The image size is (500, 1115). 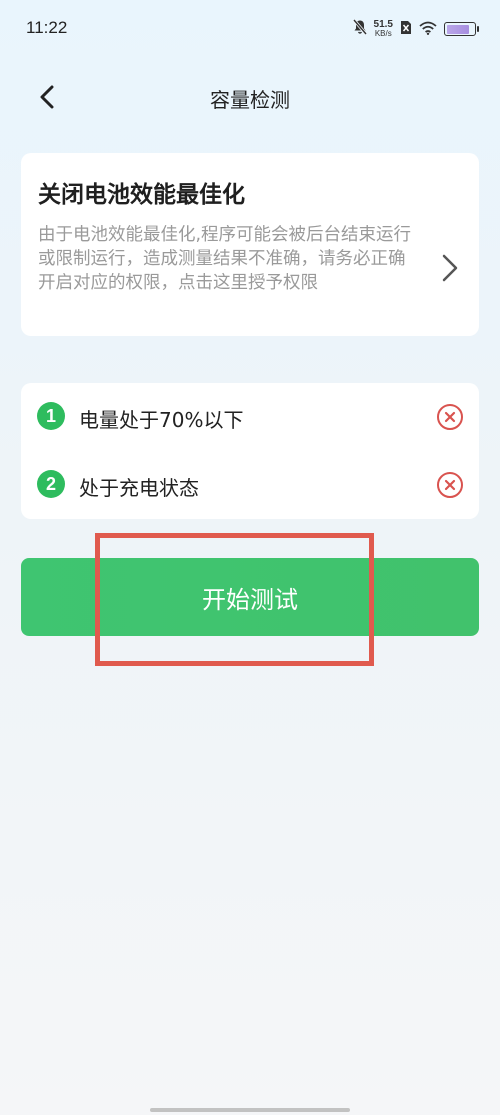 What do you see at coordinates (359, 29) in the screenshot?
I see `mute-bell-icon` at bounding box center [359, 29].